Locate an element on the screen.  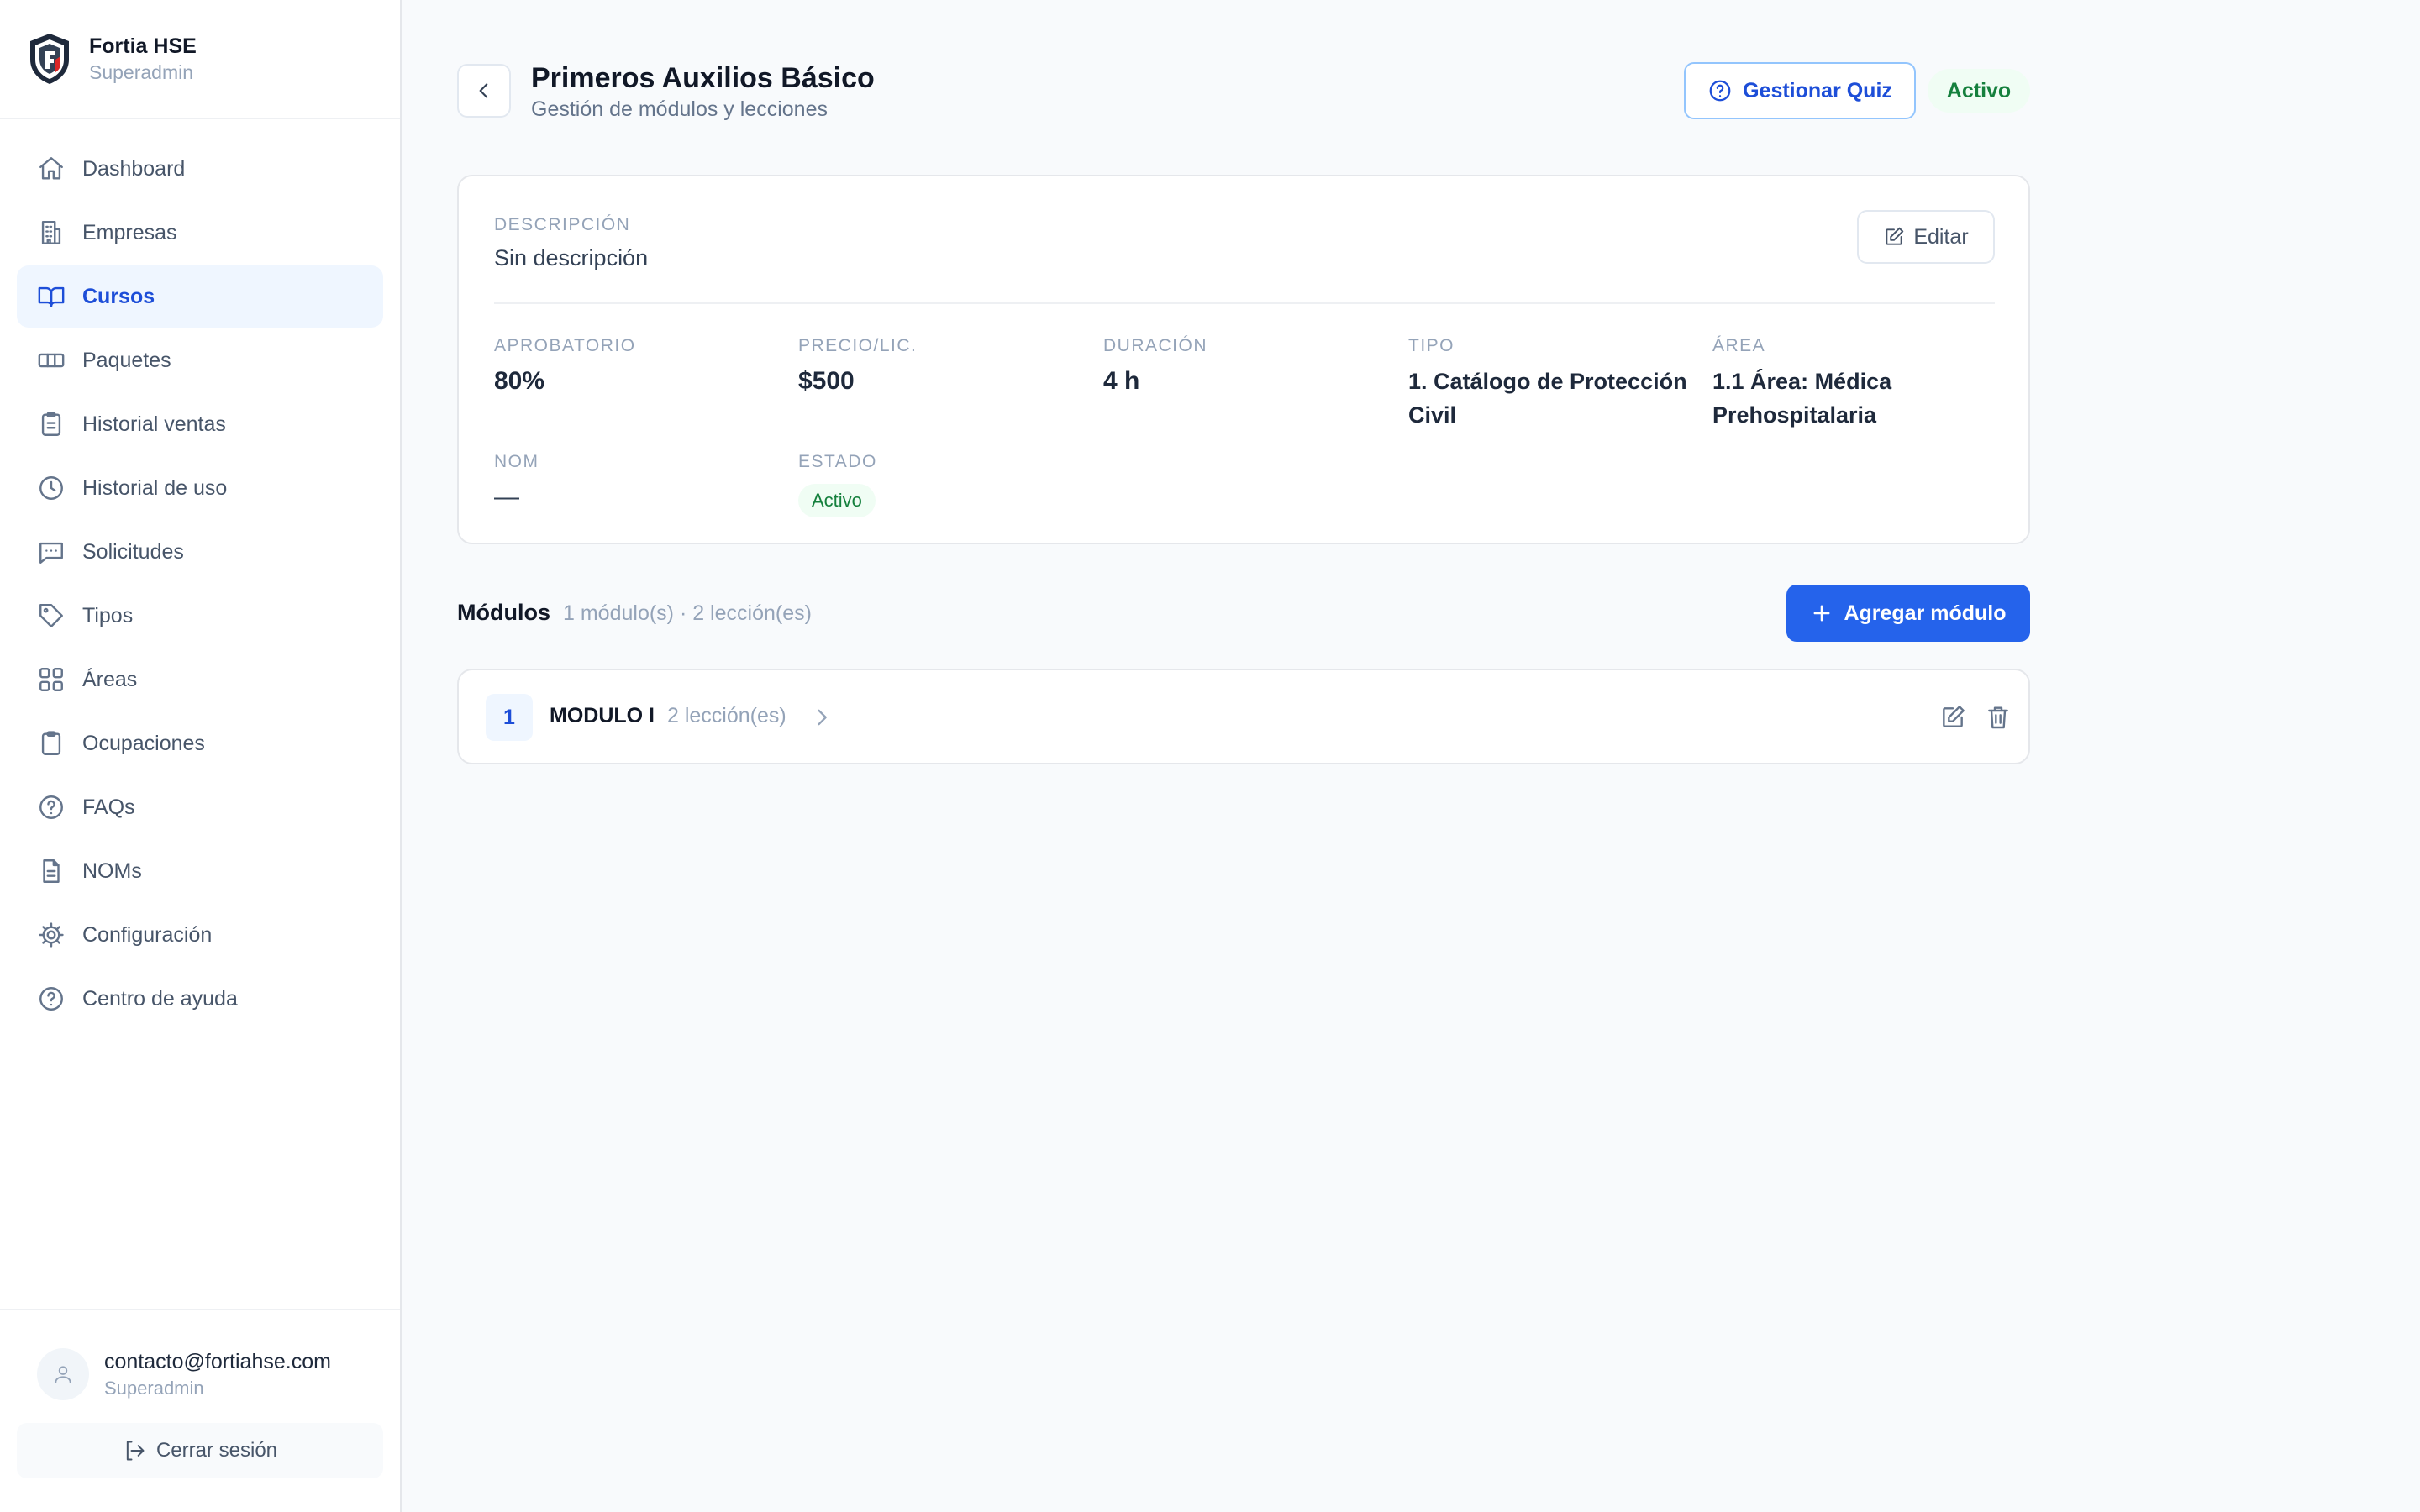
sidebar-item-areas: Áreas is located at coordinates (200, 679).